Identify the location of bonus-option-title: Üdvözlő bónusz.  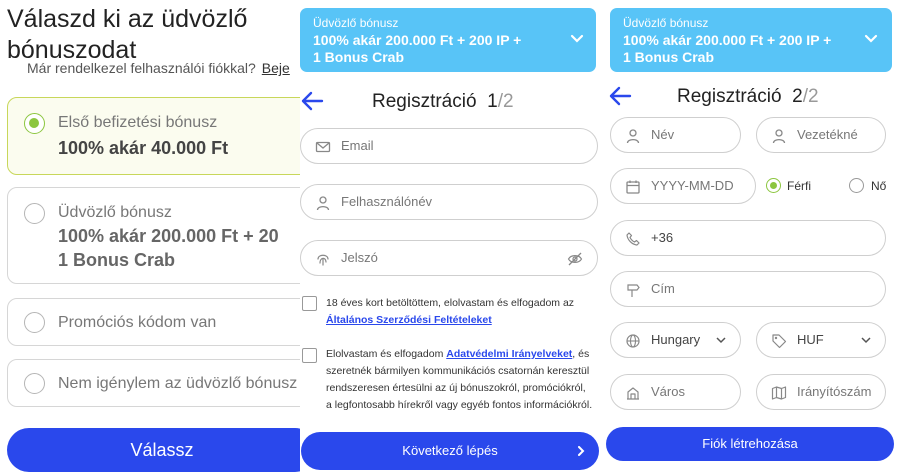
(115, 212).